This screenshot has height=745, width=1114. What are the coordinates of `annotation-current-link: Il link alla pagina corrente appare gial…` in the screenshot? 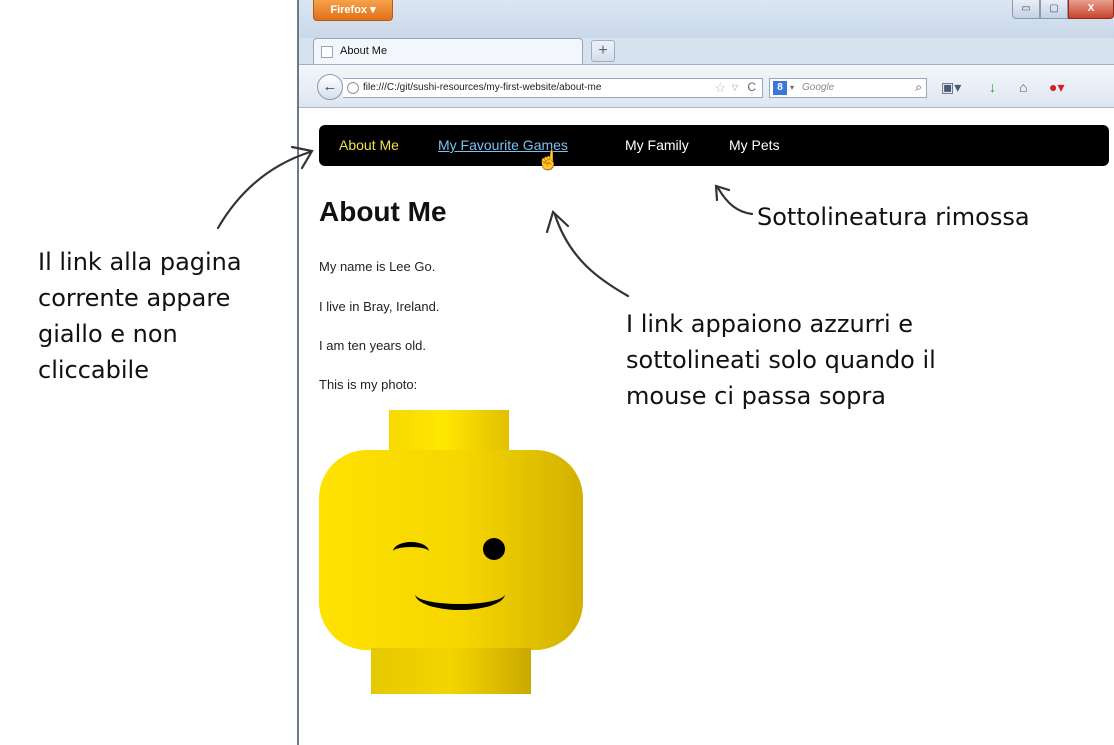 It's located at (140, 316).